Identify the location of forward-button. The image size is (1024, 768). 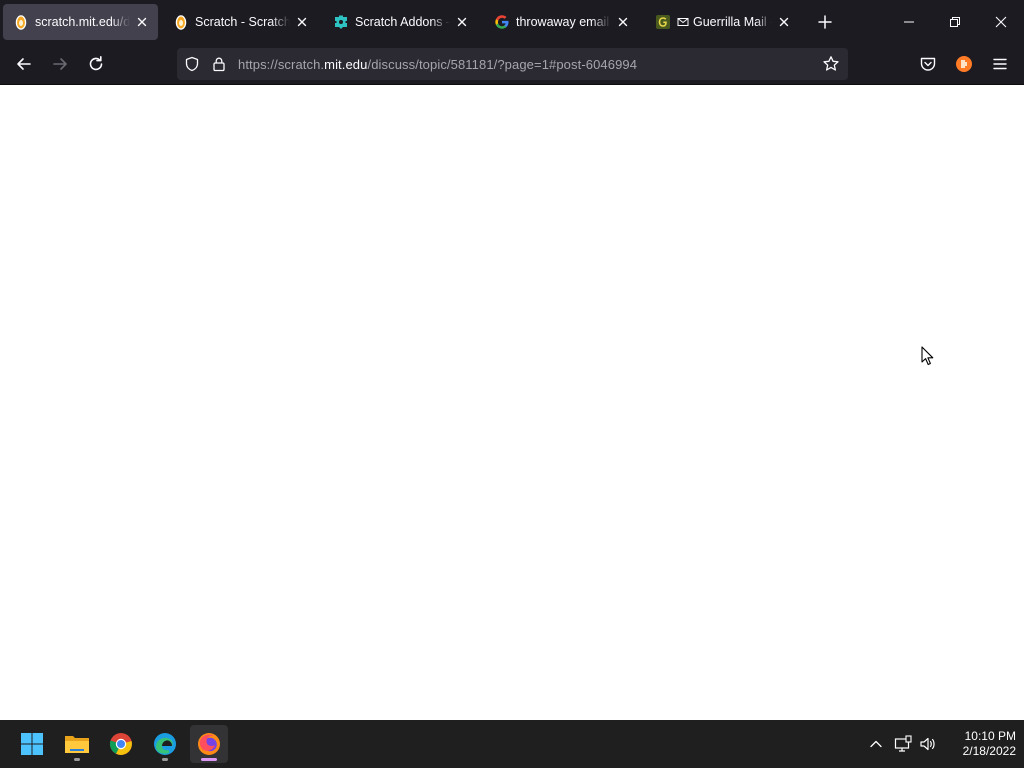
(60, 64).